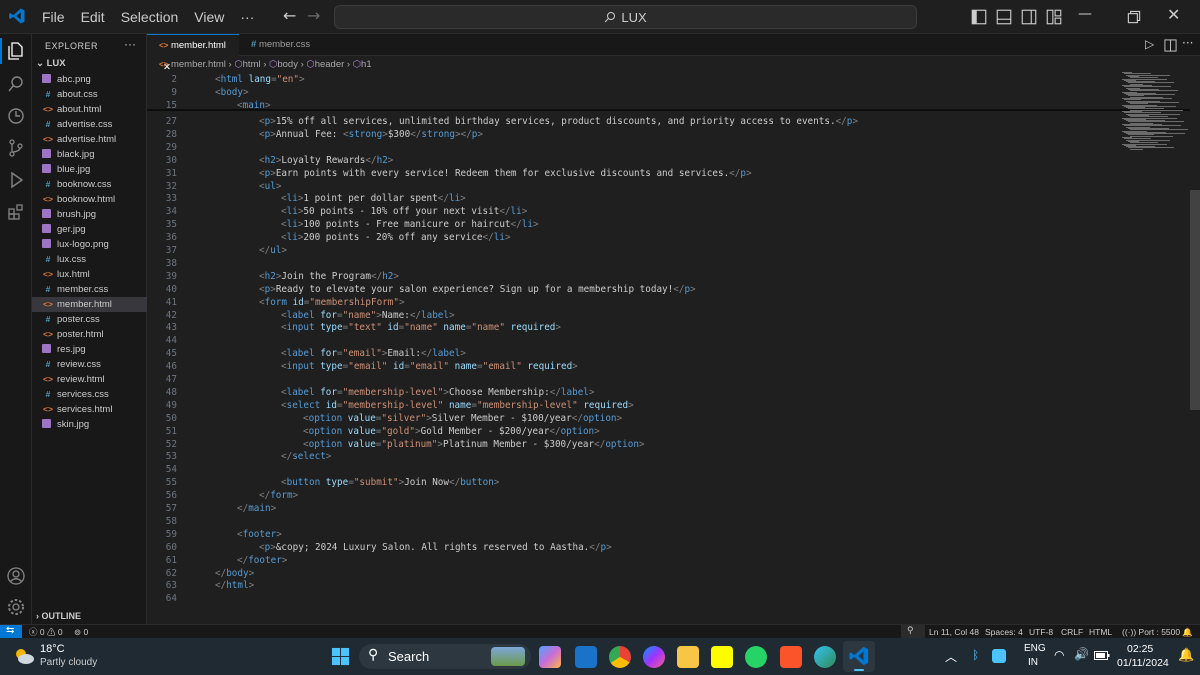 The image size is (1200, 675). I want to click on file-item: black.jpg, so click(89, 154).